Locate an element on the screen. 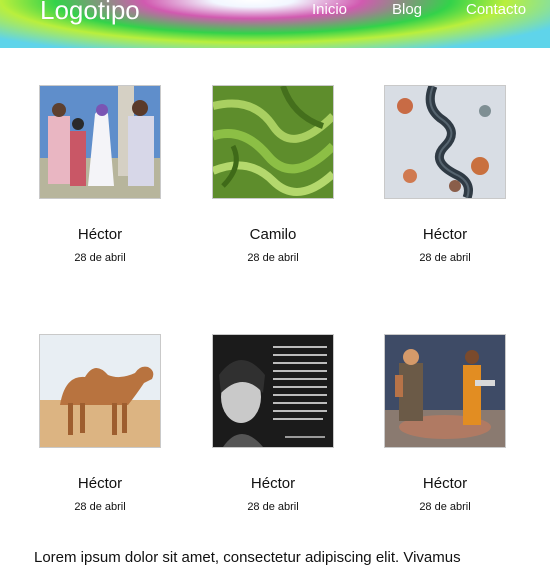 The height and width of the screenshot is (566, 550). quote-portrait-image is located at coordinates (273, 391).